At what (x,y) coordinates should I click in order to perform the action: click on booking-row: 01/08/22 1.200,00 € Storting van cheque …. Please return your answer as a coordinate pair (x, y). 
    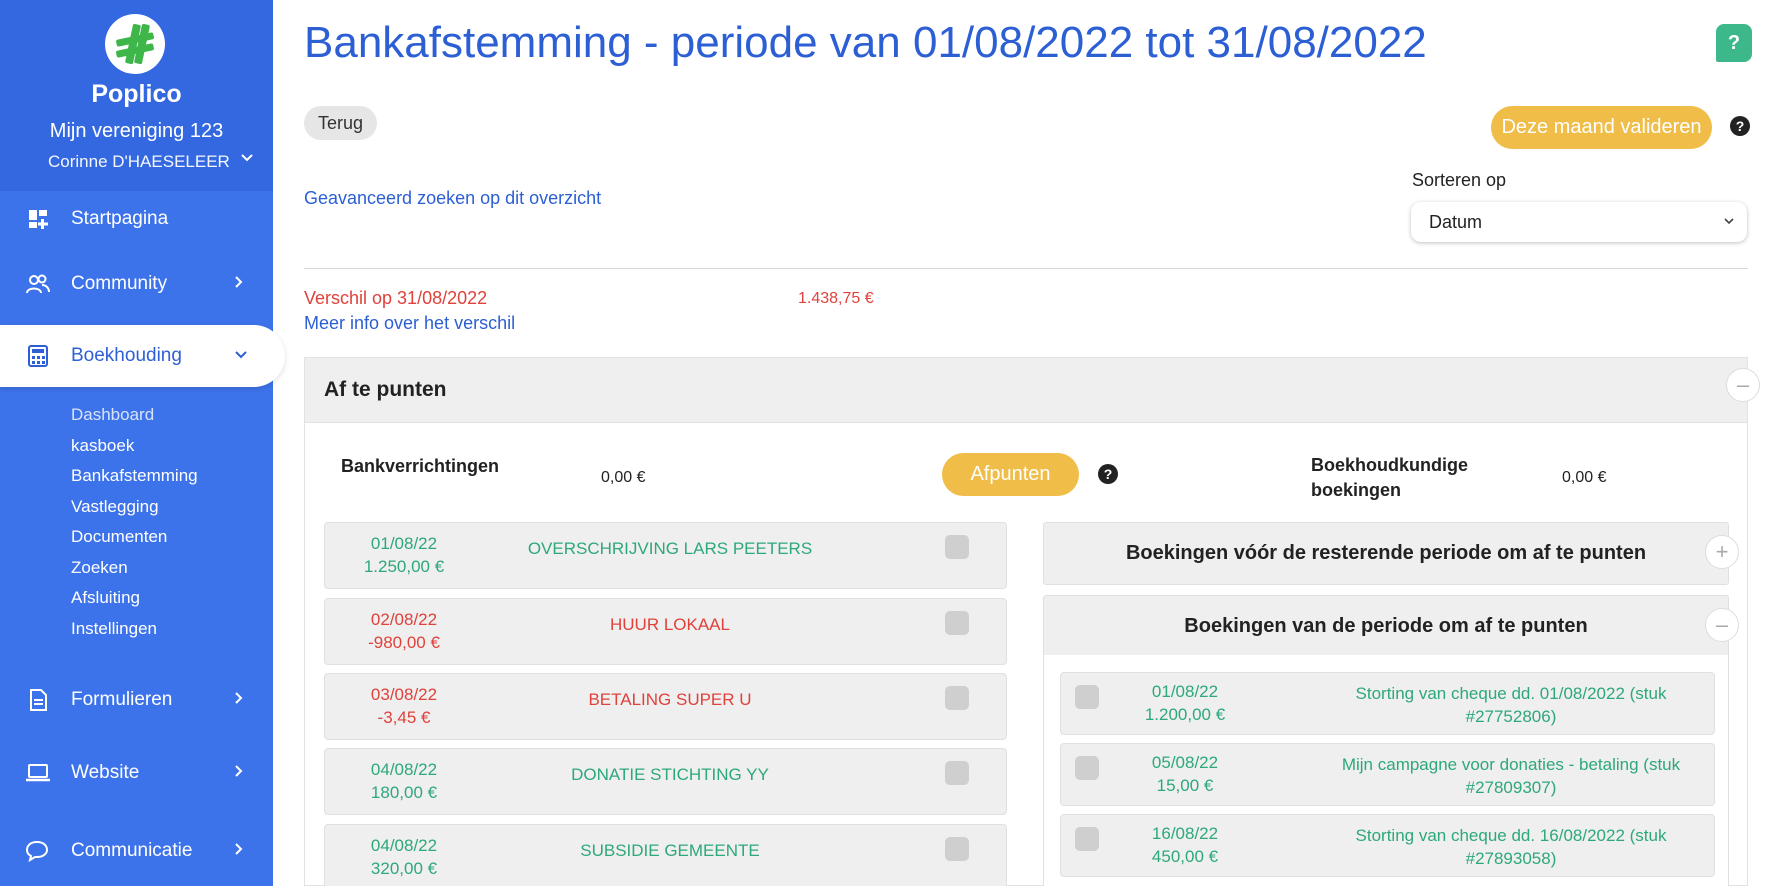
    Looking at the image, I should click on (1387, 703).